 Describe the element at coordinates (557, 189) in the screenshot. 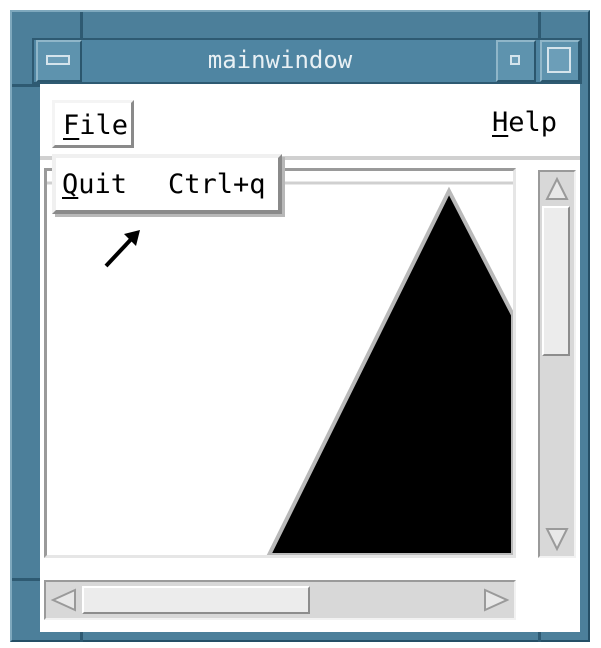

I see `arrow-up-icon` at that location.